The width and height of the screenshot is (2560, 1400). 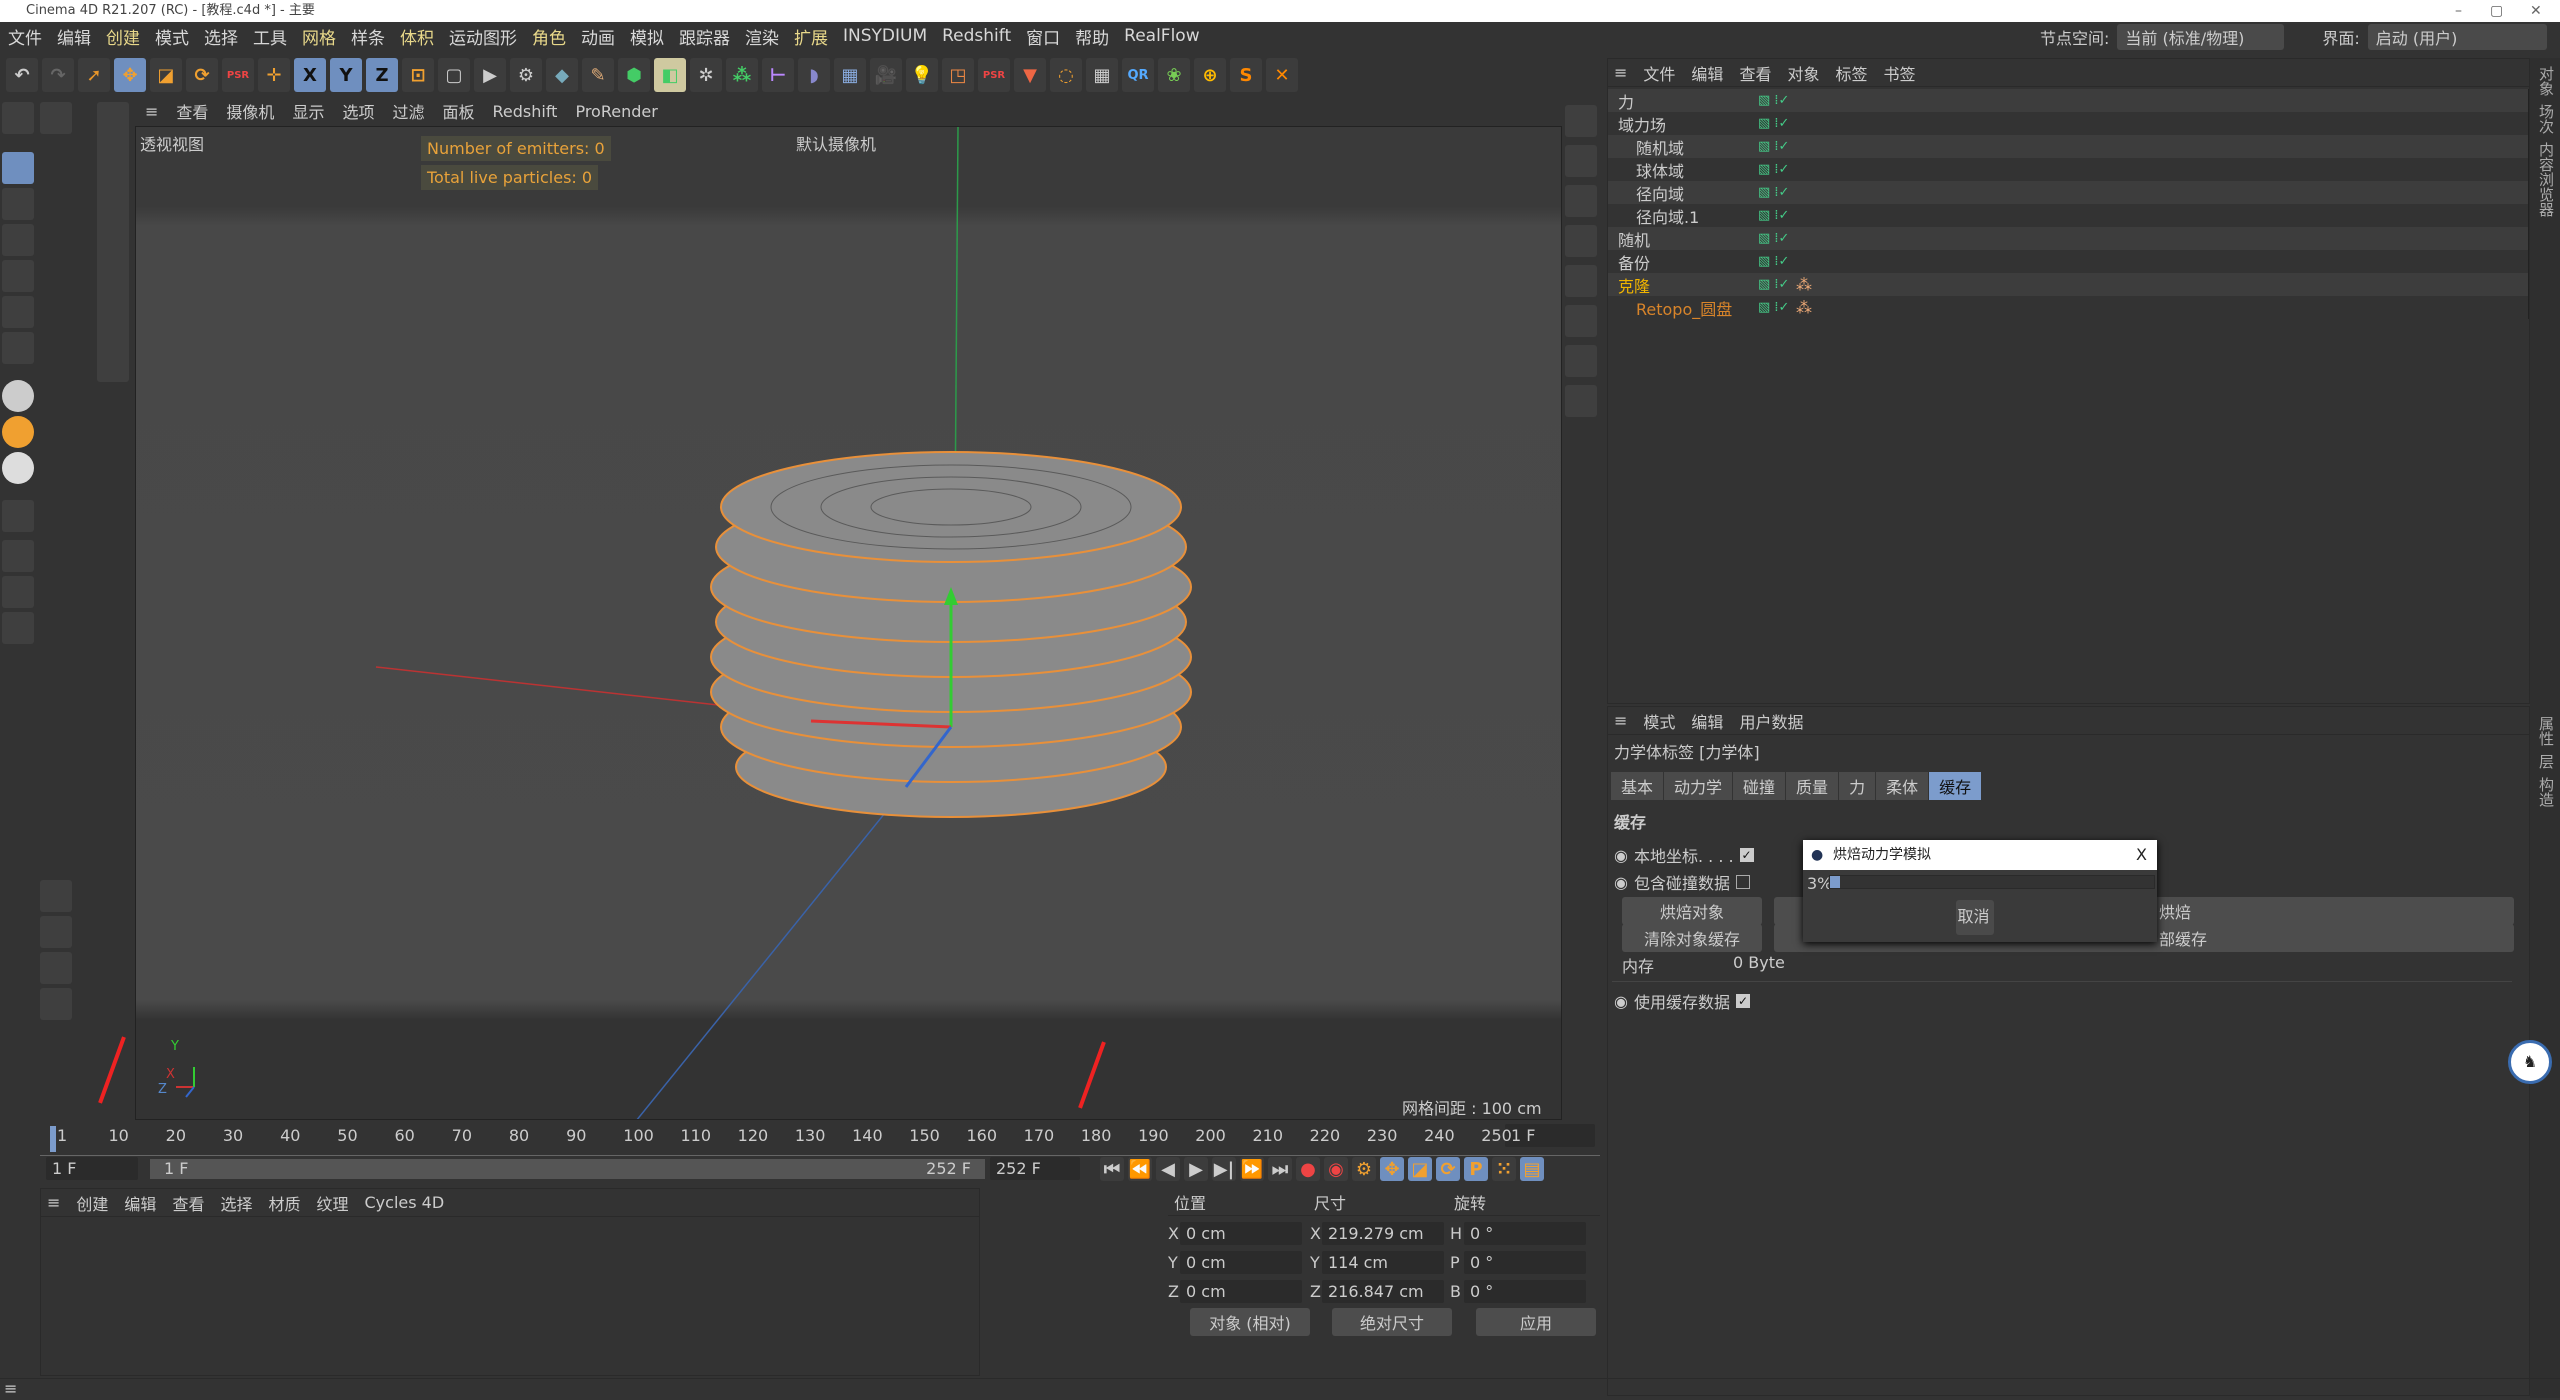 What do you see at coordinates (172, 36) in the screenshot?
I see `menu-item: 模式` at bounding box center [172, 36].